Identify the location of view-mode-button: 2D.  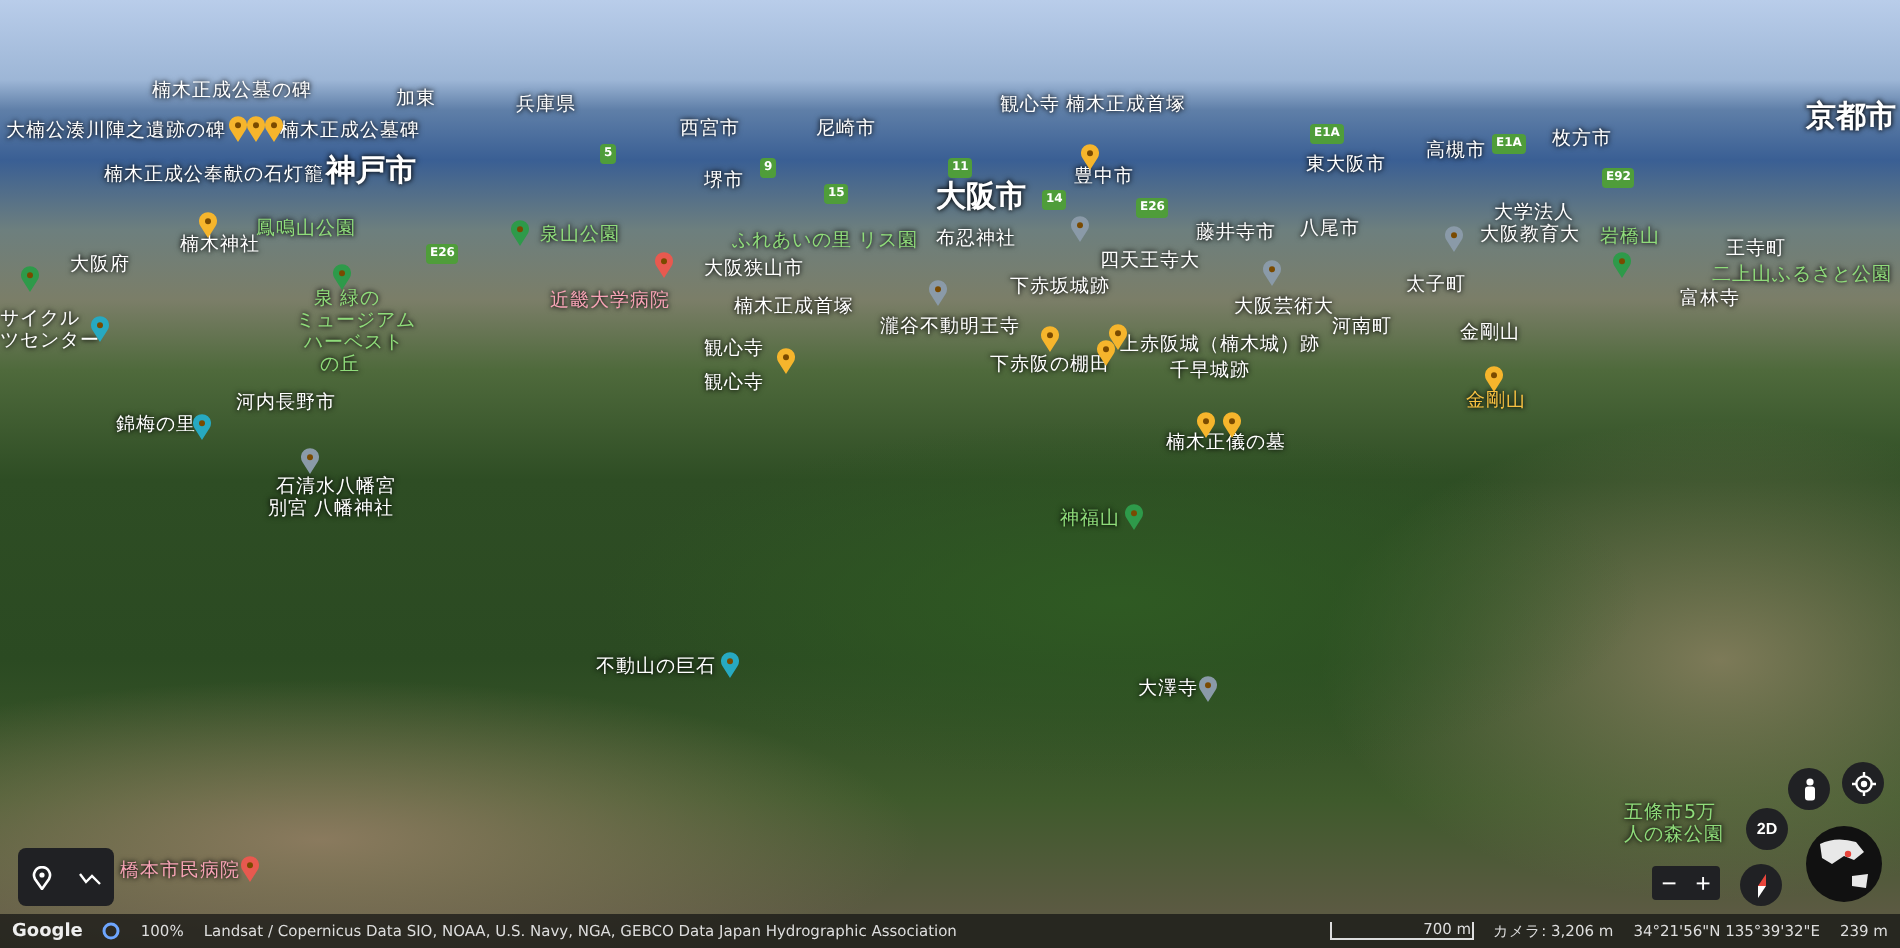
(1767, 829).